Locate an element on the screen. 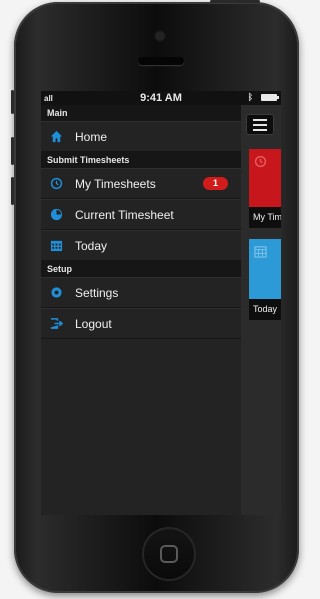 The image size is (320, 599). menu-toggle-button is located at coordinates (260, 124).